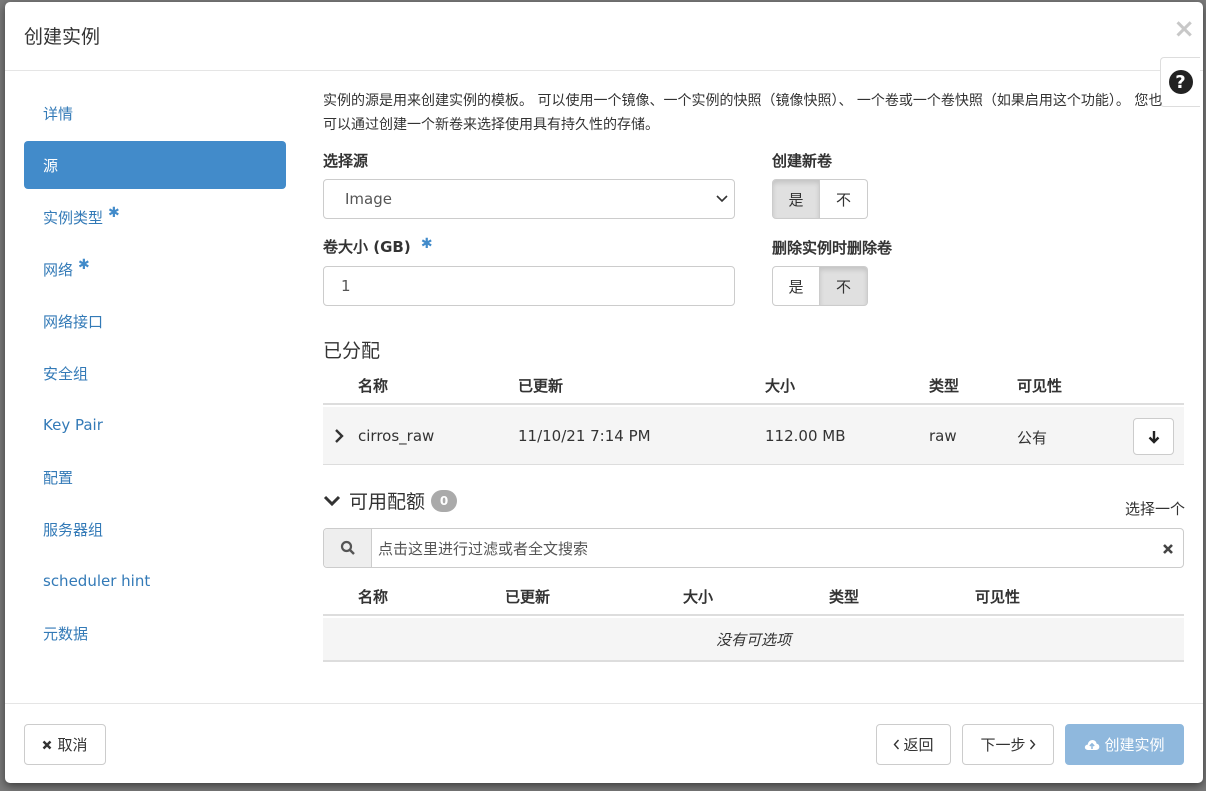 This screenshot has height=791, width=1206. What do you see at coordinates (65, 744) in the screenshot?
I see `cancel-button: 取消` at bounding box center [65, 744].